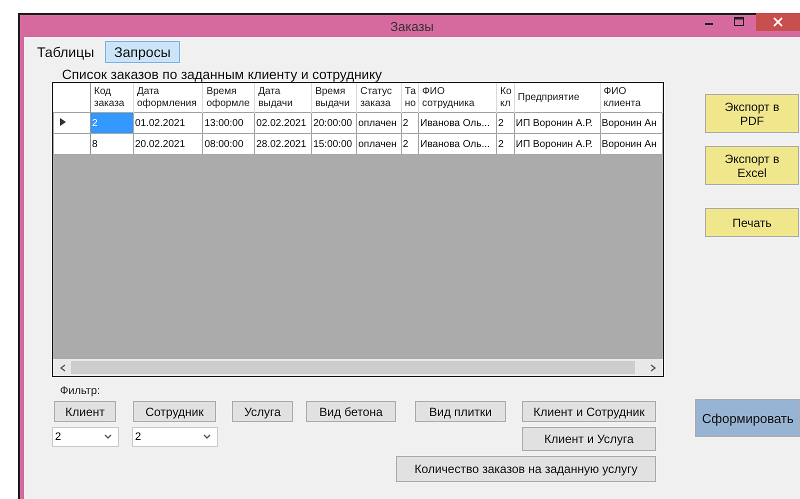 Image resolution: width=800 pixels, height=499 pixels. Describe the element at coordinates (739, 22) in the screenshot. I see `maximize-icon` at that location.